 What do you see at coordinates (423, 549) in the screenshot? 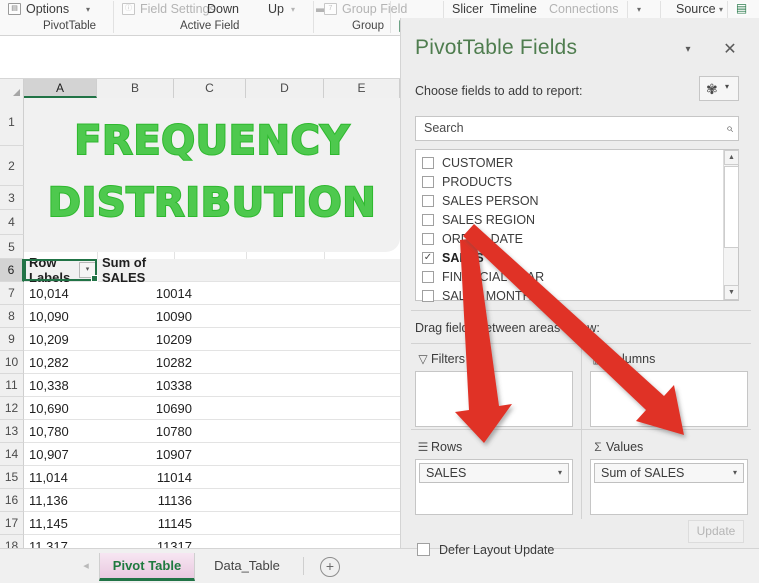
I see `defer-checkbox` at bounding box center [423, 549].